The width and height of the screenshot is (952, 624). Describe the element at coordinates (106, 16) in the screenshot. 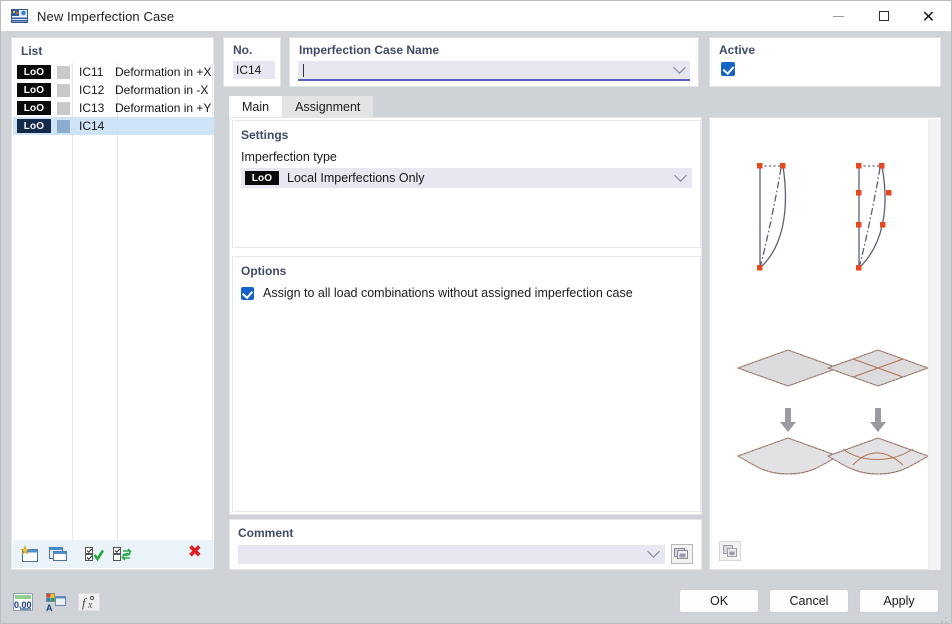

I see `window-title: New Imperfection Case` at that location.